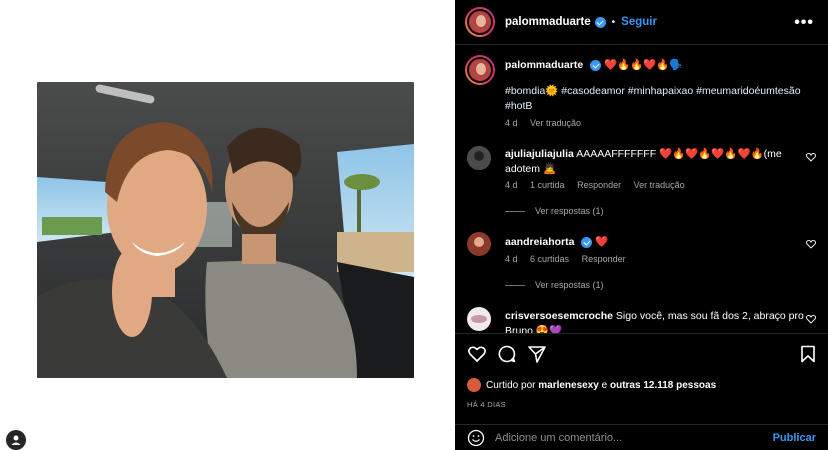  Describe the element at coordinates (477, 354) in the screenshot. I see `like-heart-icon` at that location.